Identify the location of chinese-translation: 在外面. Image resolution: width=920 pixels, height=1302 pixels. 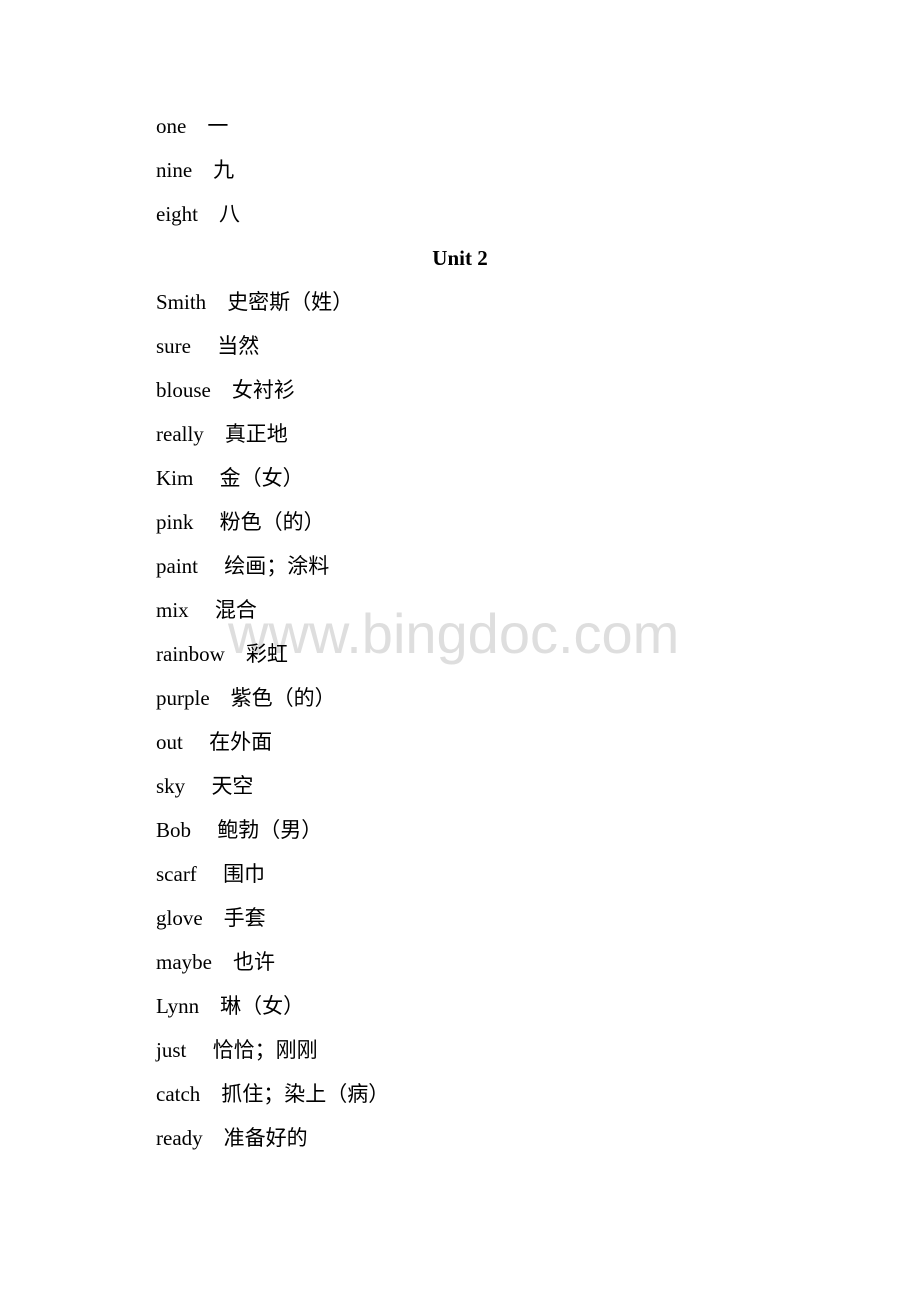
(241, 742).